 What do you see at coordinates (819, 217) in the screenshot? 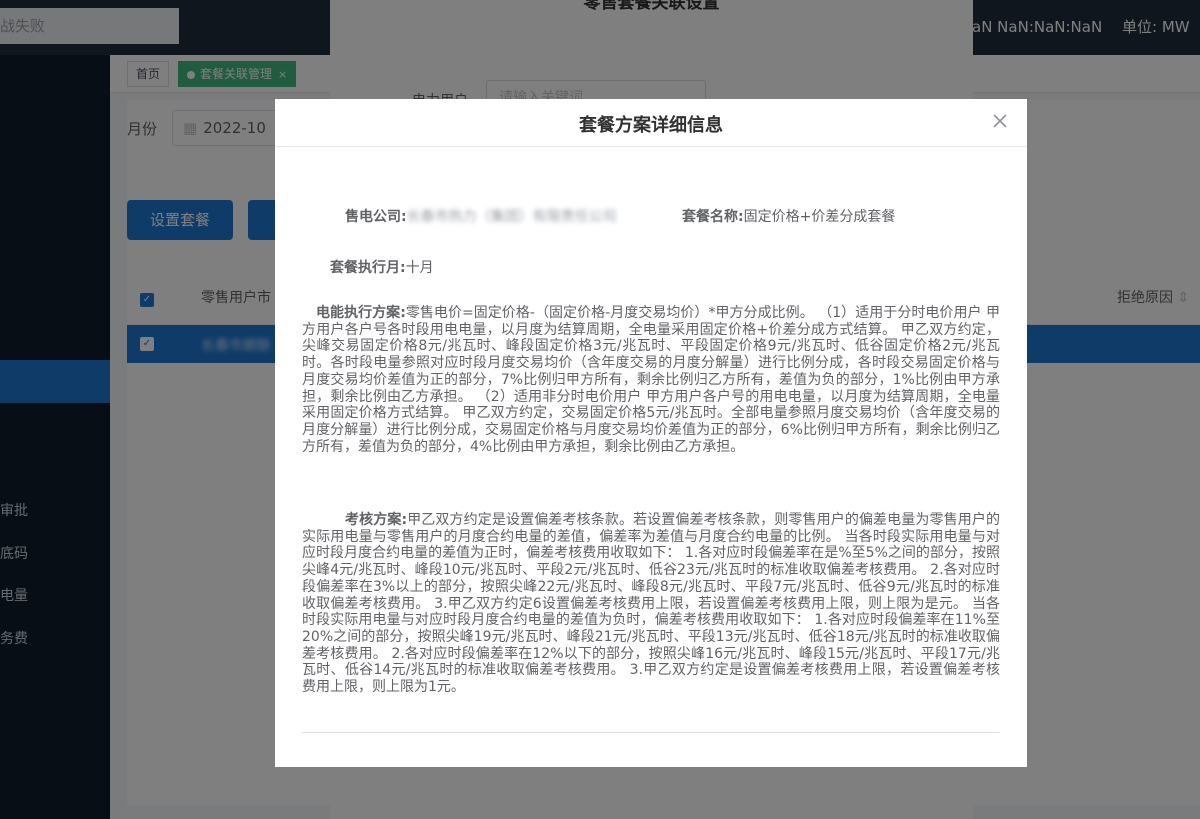
I see `package-name-value: 固定价格+价差分成套餐` at bounding box center [819, 217].